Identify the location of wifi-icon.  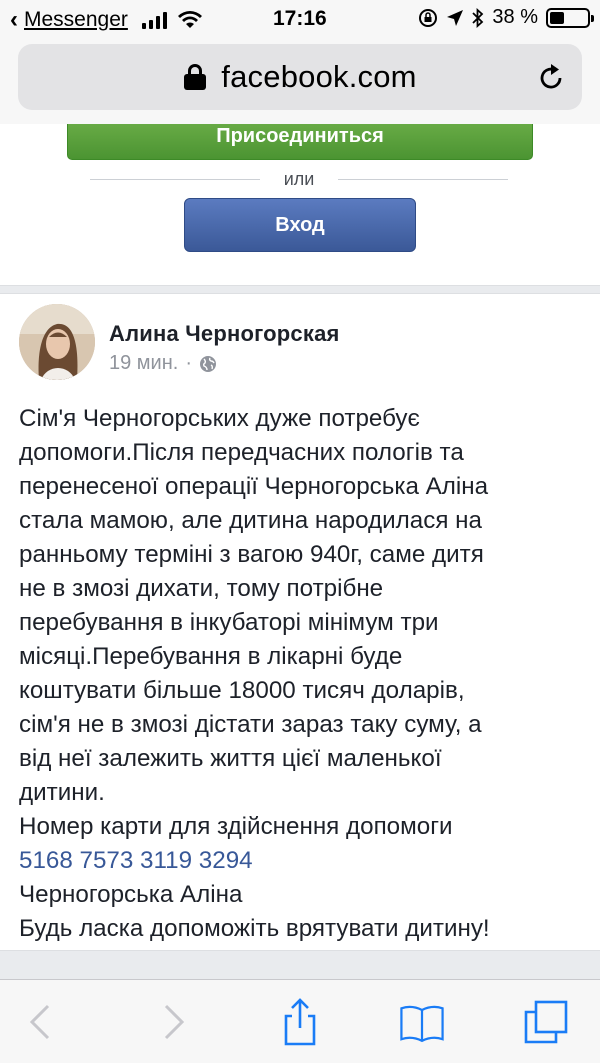
(189, 19).